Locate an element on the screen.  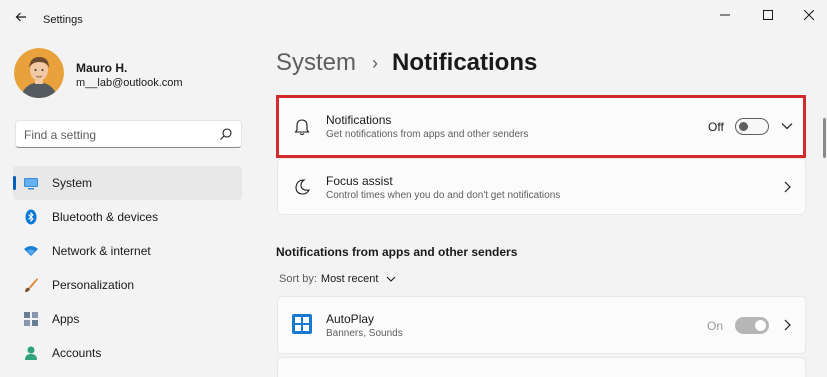
focus-assist-title: Focus assist is located at coordinates (359, 181).